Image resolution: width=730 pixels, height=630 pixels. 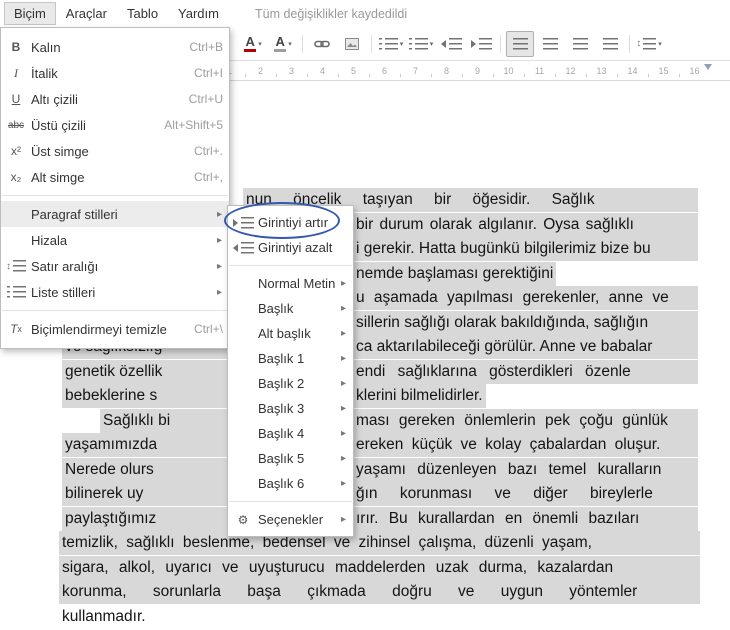 I want to click on menu-item-icon-slot, so click(x=16, y=292).